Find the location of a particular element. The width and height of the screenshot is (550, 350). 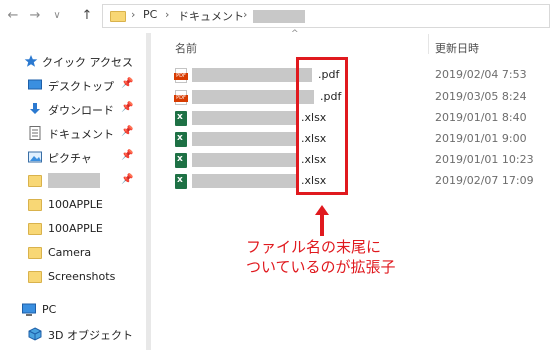

column-header-modified: 更新日時 is located at coordinates (457, 48).